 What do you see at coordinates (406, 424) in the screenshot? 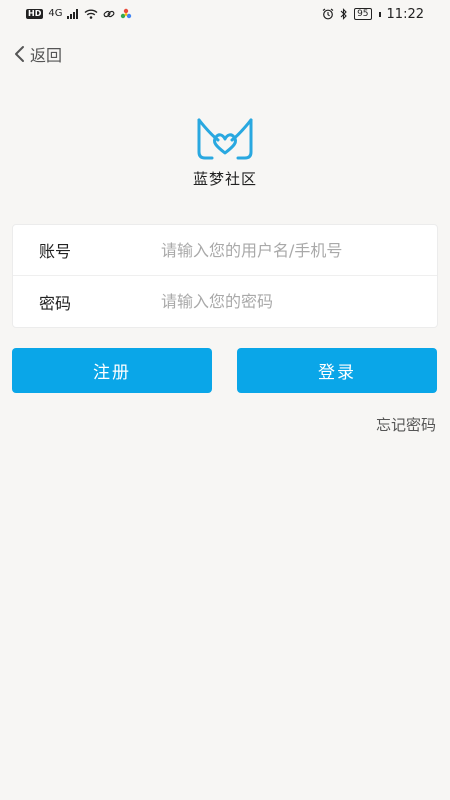
I see `forgot-password-link: 忘记密码` at bounding box center [406, 424].